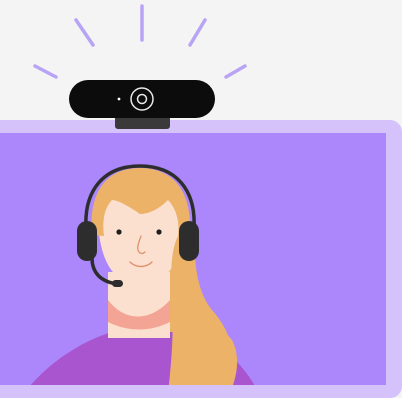  What do you see at coordinates (117, 283) in the screenshot?
I see `microphone-tip` at bounding box center [117, 283].